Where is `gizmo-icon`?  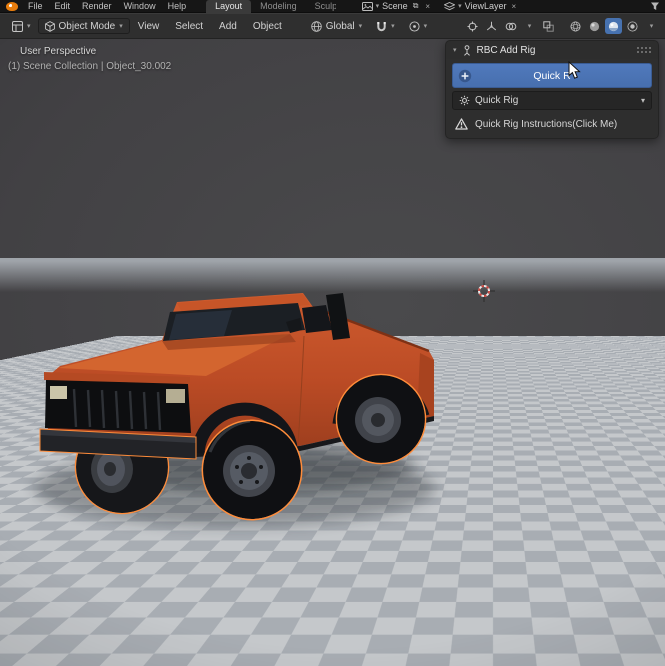 gizmo-icon is located at coordinates (491, 25).